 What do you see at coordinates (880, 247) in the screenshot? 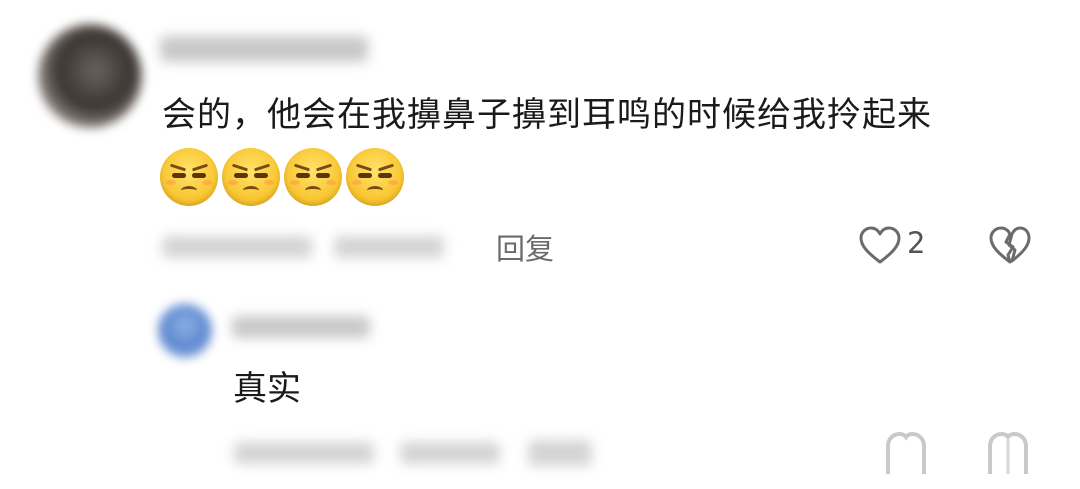
I see `heart-icon` at bounding box center [880, 247].